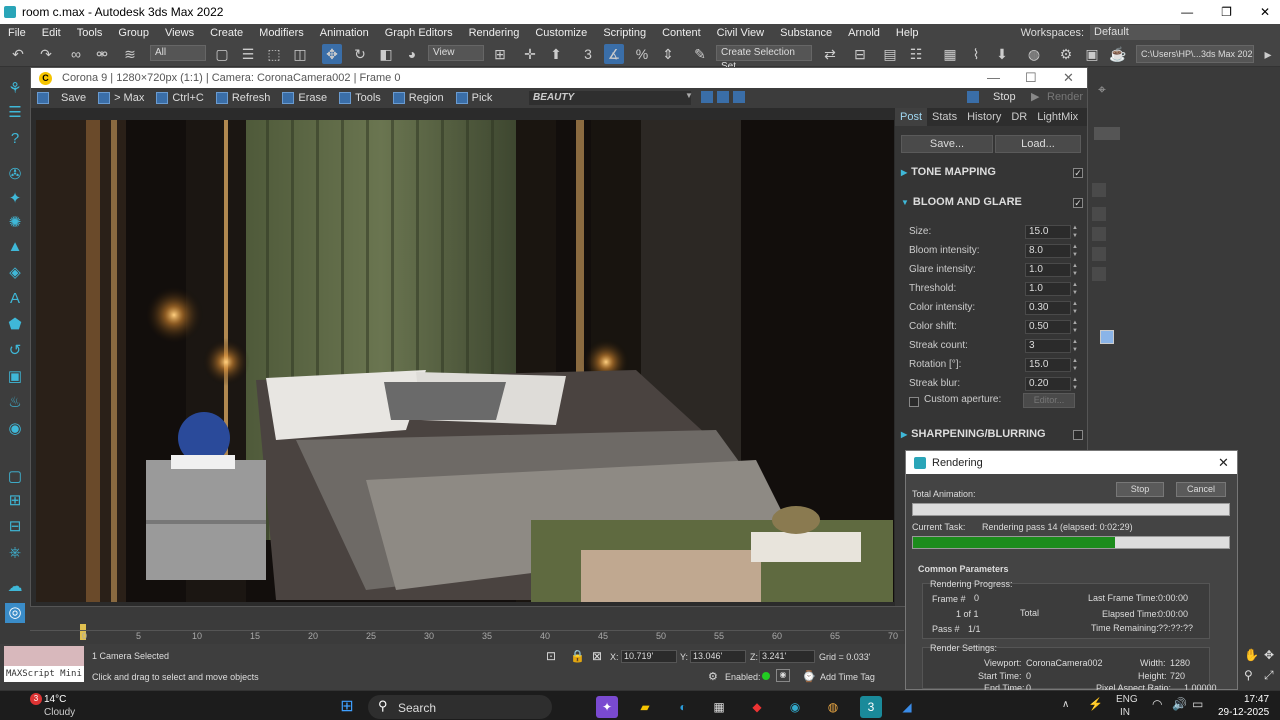 This screenshot has width=1280, height=720. What do you see at coordinates (332, 54) in the screenshot?
I see `select-move-icon: ✥` at bounding box center [332, 54].